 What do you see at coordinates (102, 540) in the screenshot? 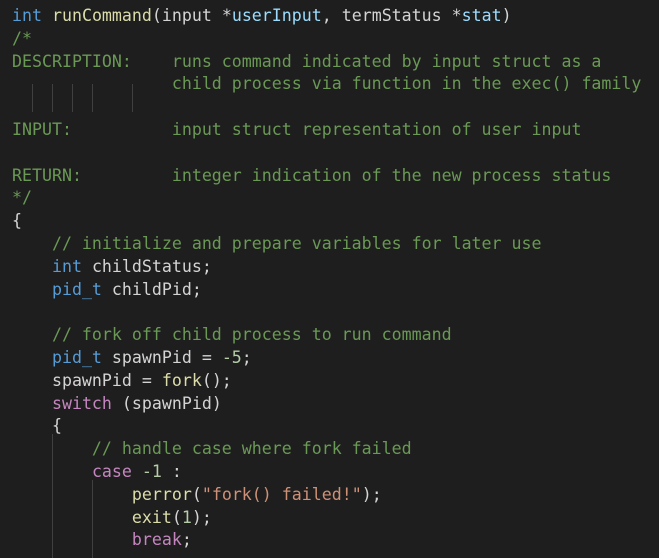
I see `code-line: break;` at bounding box center [102, 540].